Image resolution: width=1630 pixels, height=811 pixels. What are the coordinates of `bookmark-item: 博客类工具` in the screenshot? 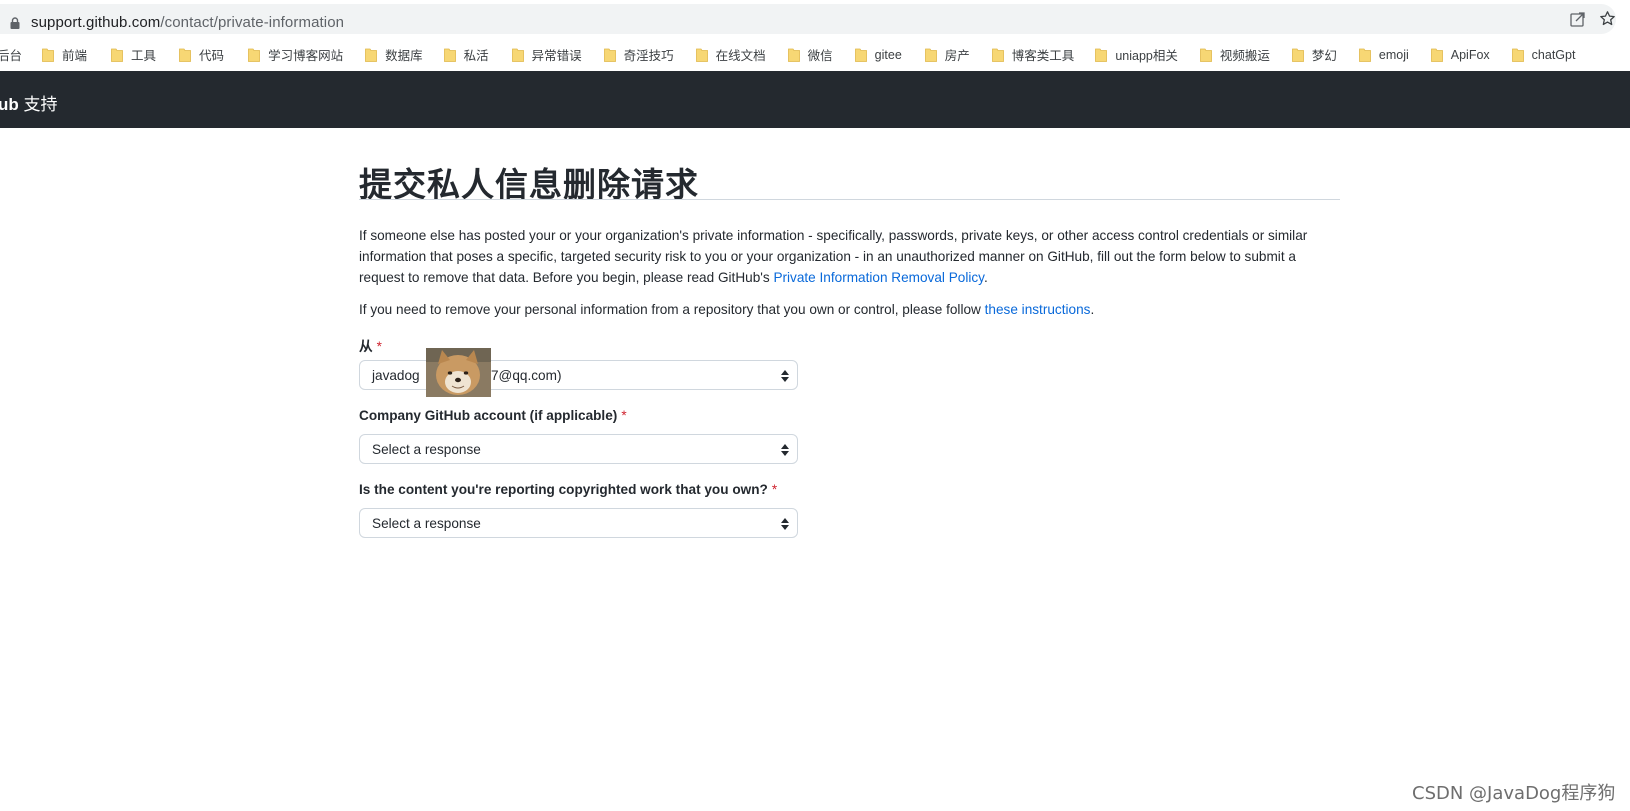 It's located at (1033, 55).